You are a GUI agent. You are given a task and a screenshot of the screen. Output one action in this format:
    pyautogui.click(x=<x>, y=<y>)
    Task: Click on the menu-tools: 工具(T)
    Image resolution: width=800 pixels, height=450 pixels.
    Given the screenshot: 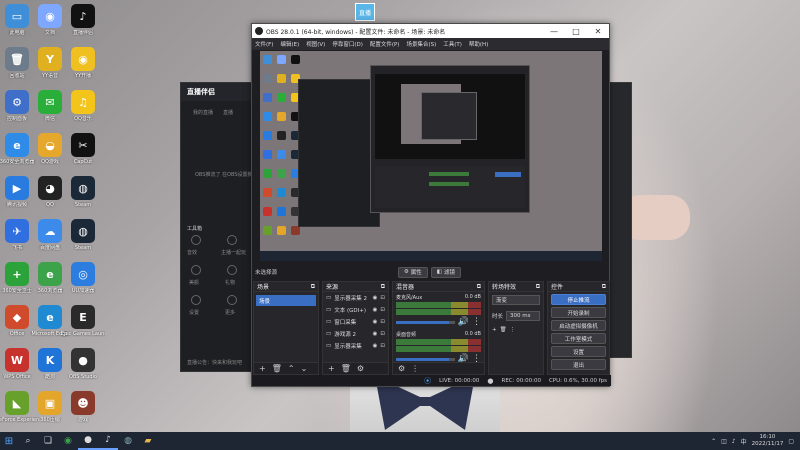 What is the action you would take?
    pyautogui.click(x=452, y=44)
    